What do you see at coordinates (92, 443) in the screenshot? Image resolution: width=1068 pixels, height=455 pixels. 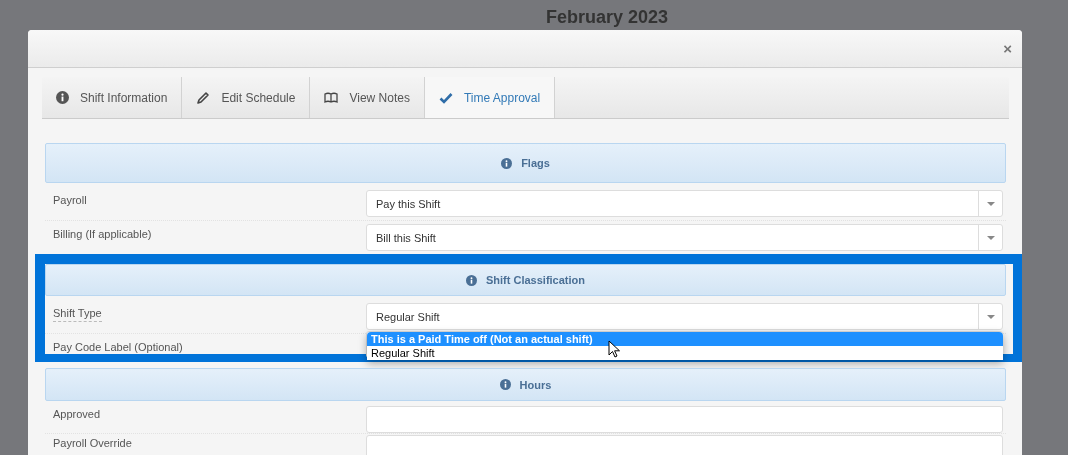 I see `field-label: Payroll Override` at bounding box center [92, 443].